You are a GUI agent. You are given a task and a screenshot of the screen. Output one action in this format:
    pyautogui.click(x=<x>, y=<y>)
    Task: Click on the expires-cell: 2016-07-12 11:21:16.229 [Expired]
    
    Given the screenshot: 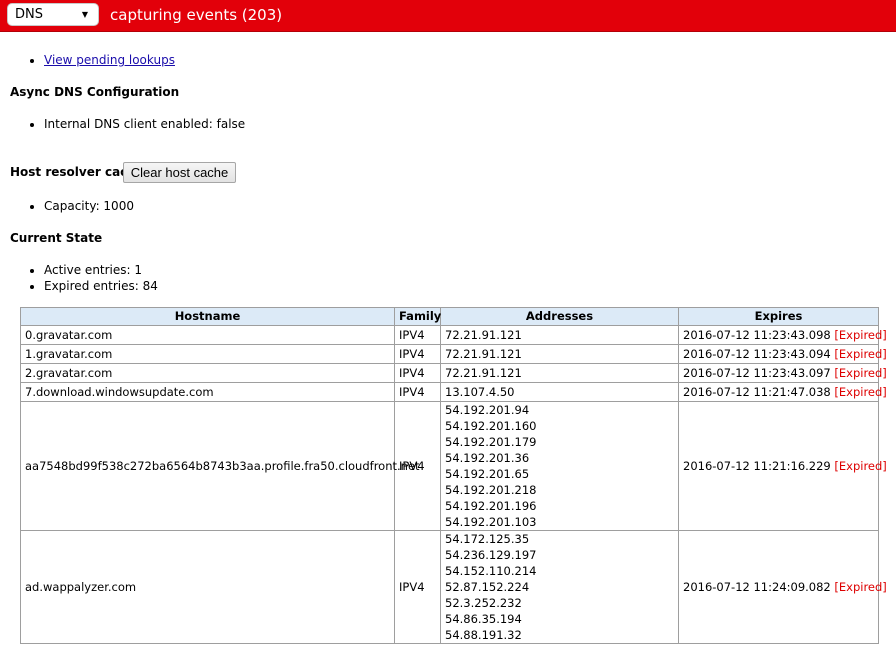 What is the action you would take?
    pyautogui.click(x=782, y=466)
    